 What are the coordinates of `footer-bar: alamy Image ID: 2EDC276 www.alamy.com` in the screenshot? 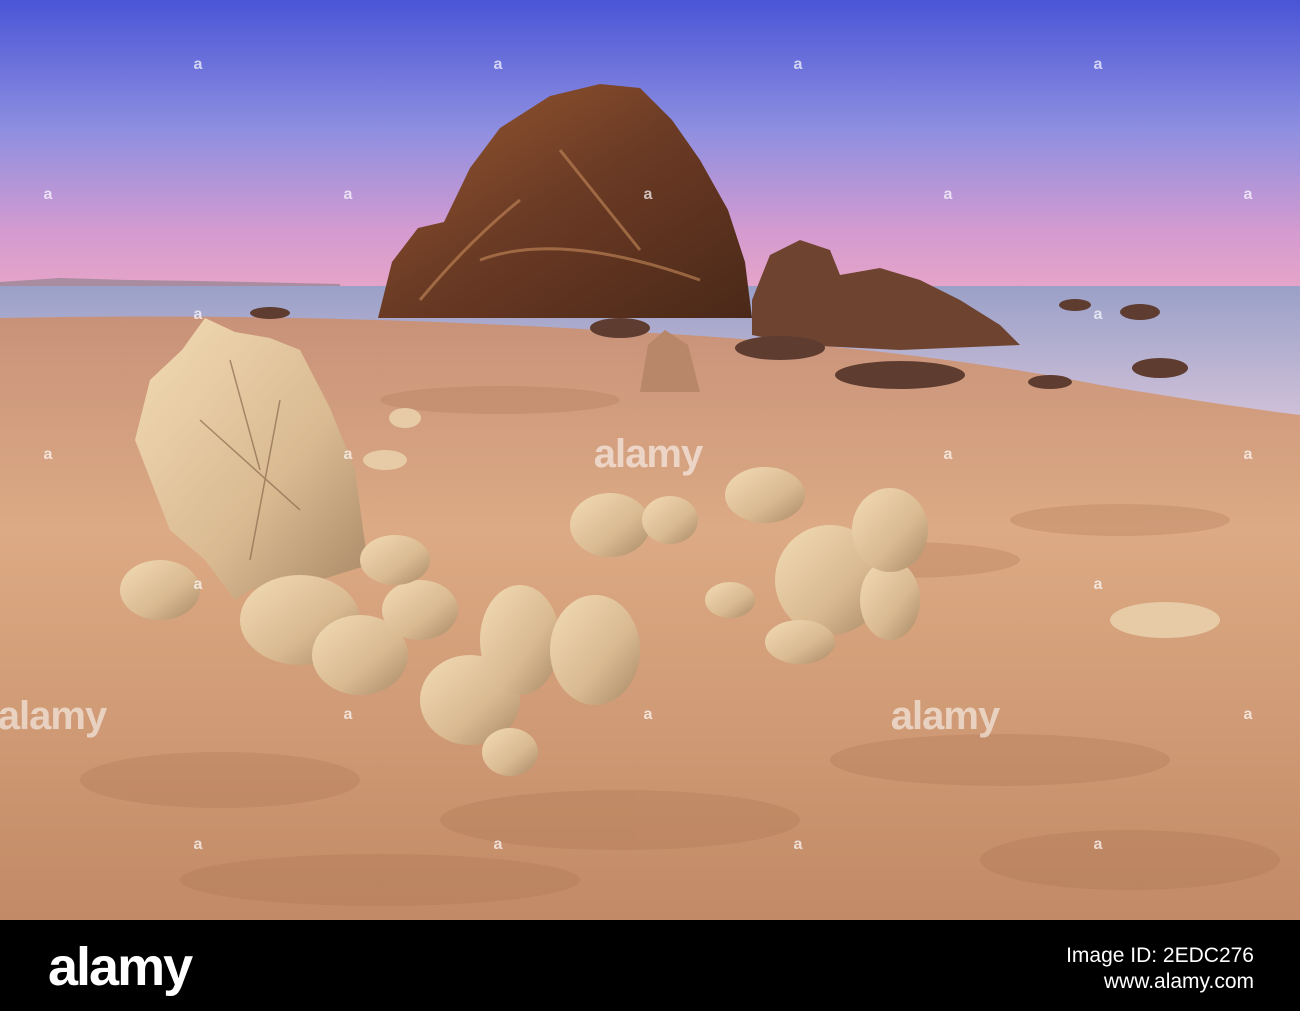 It's located at (650, 965).